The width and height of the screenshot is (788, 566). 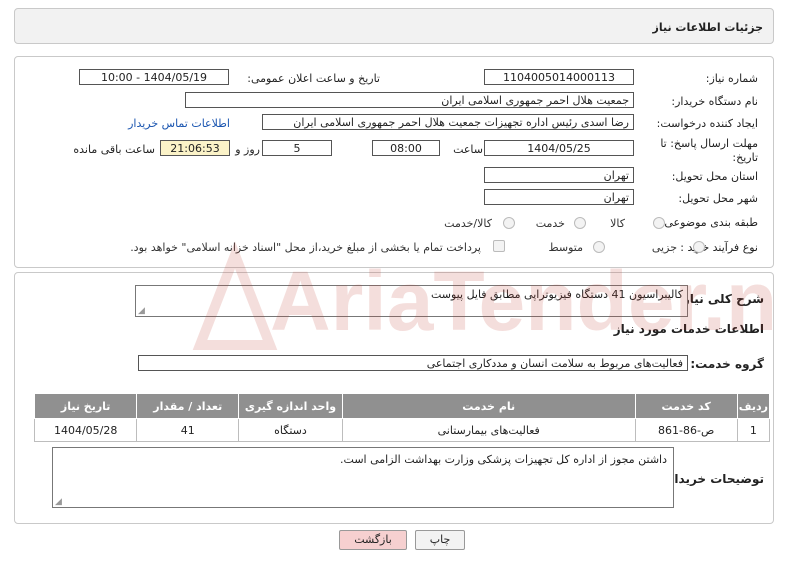 I want to click on cell-name: فعالیت‌های بیمارستانی, so click(x=488, y=430).